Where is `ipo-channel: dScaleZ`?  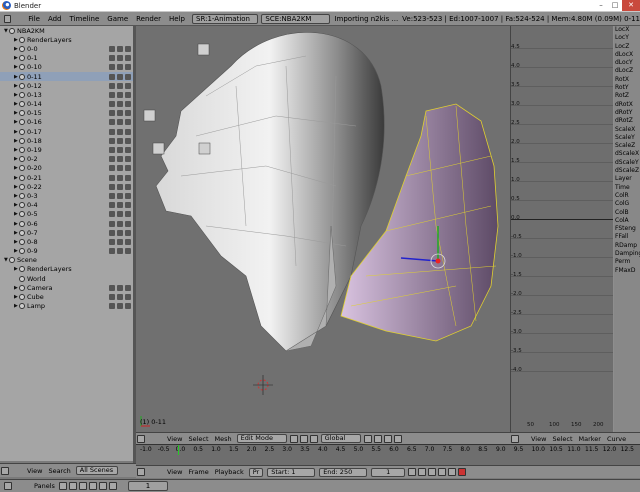 ipo-channel: dScaleZ is located at coordinates (627, 171).